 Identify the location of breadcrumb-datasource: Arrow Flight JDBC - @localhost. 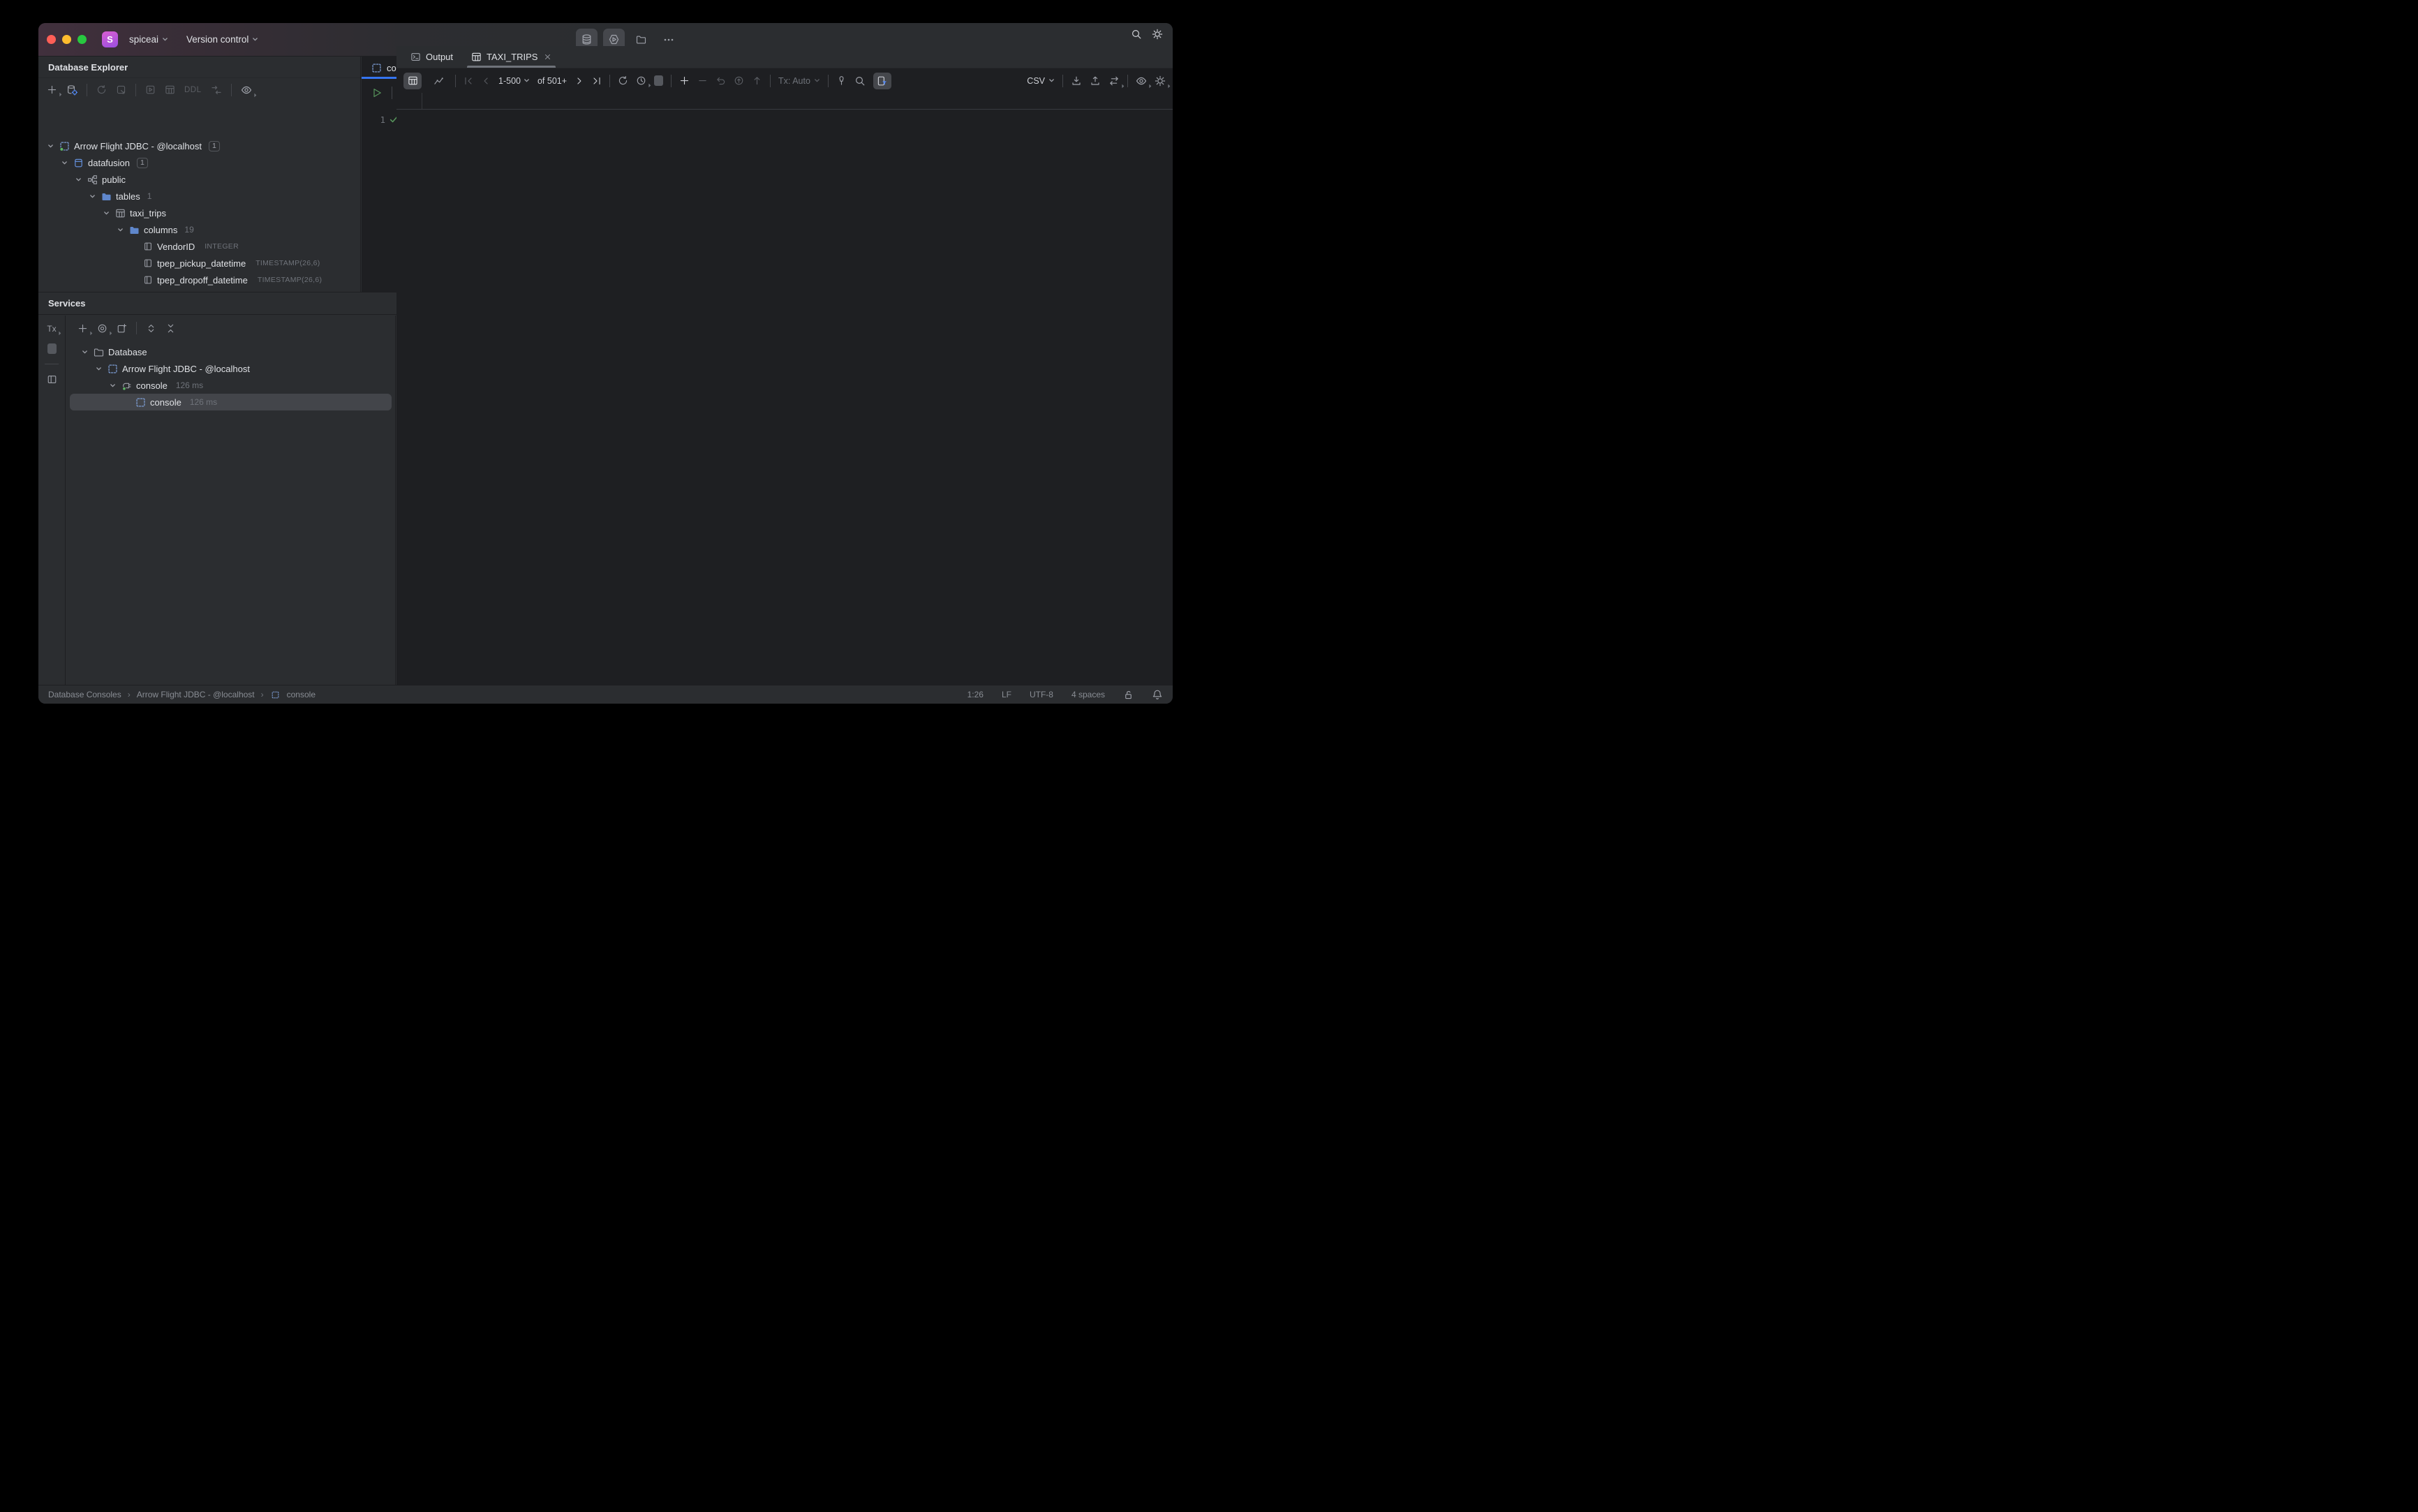
(196, 694).